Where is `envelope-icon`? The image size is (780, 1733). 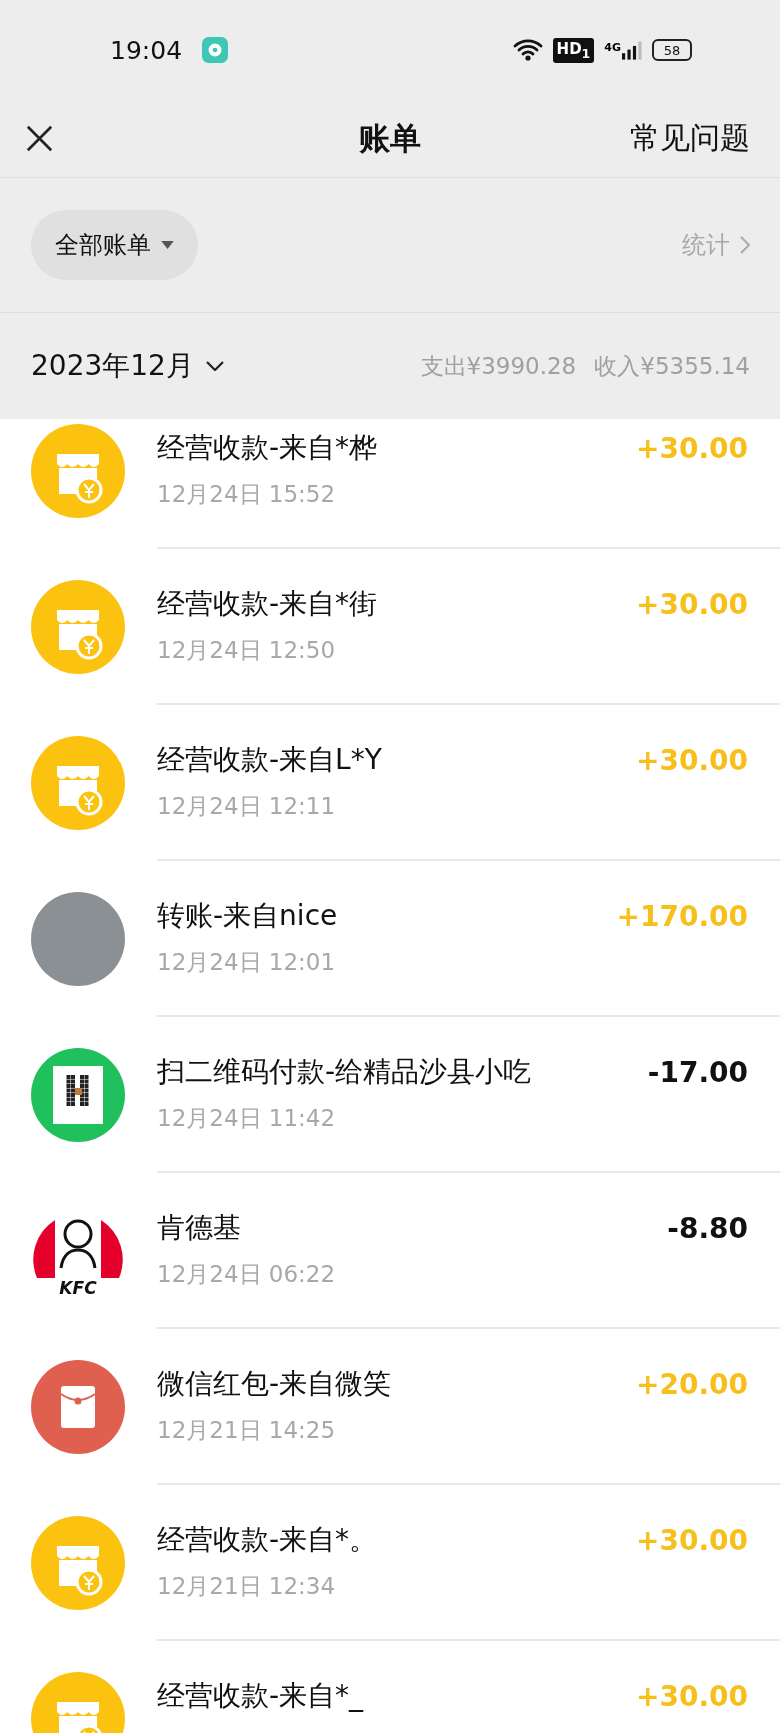
envelope-icon is located at coordinates (78, 1407).